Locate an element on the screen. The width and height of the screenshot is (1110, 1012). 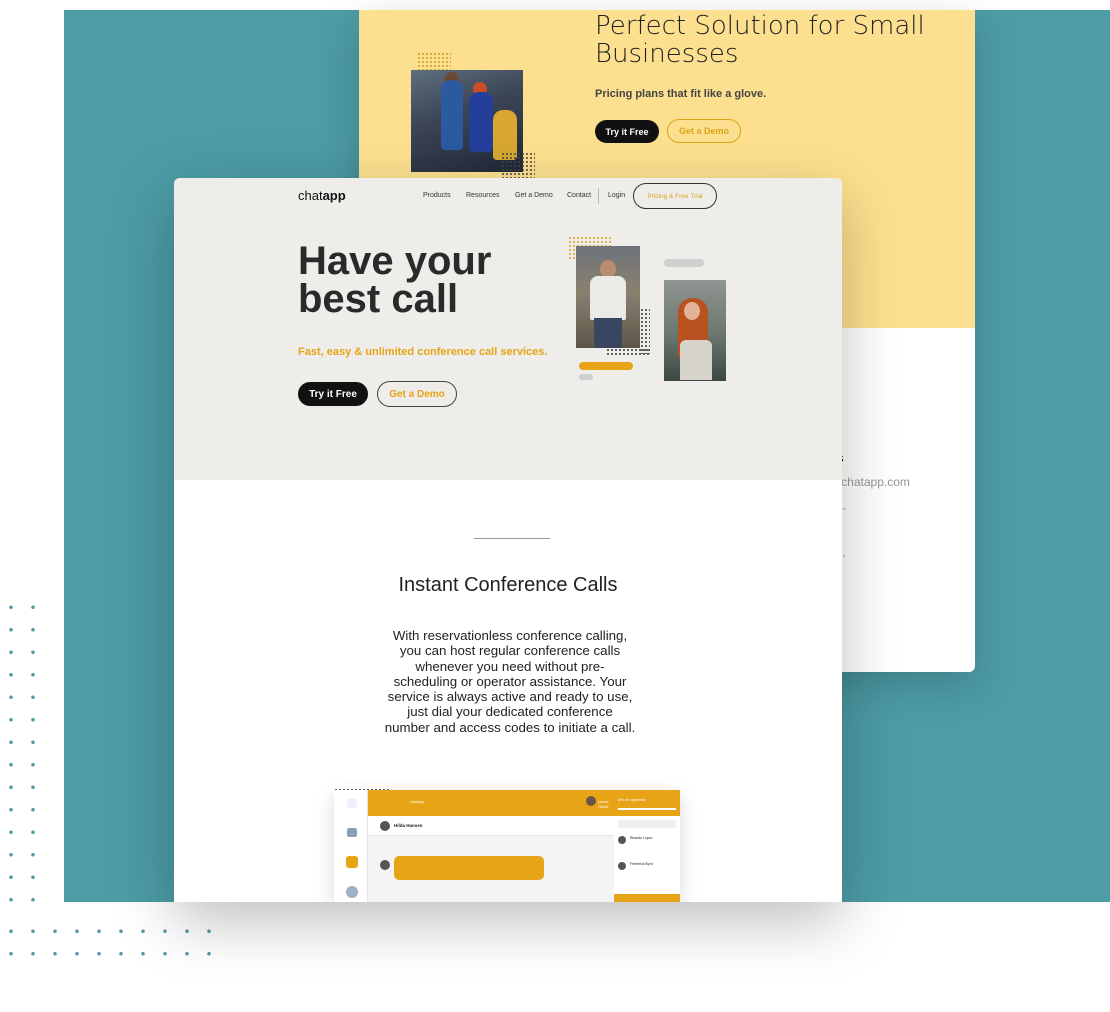
app-chat-header: Hilda Hansen is located at coordinates (491, 826).